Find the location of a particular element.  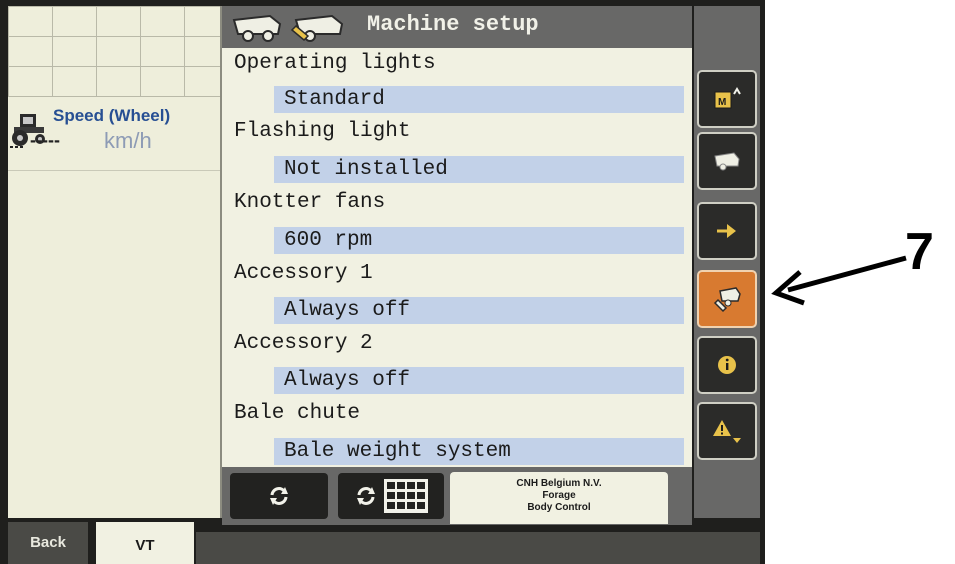

softkey-info is located at coordinates (727, 365).